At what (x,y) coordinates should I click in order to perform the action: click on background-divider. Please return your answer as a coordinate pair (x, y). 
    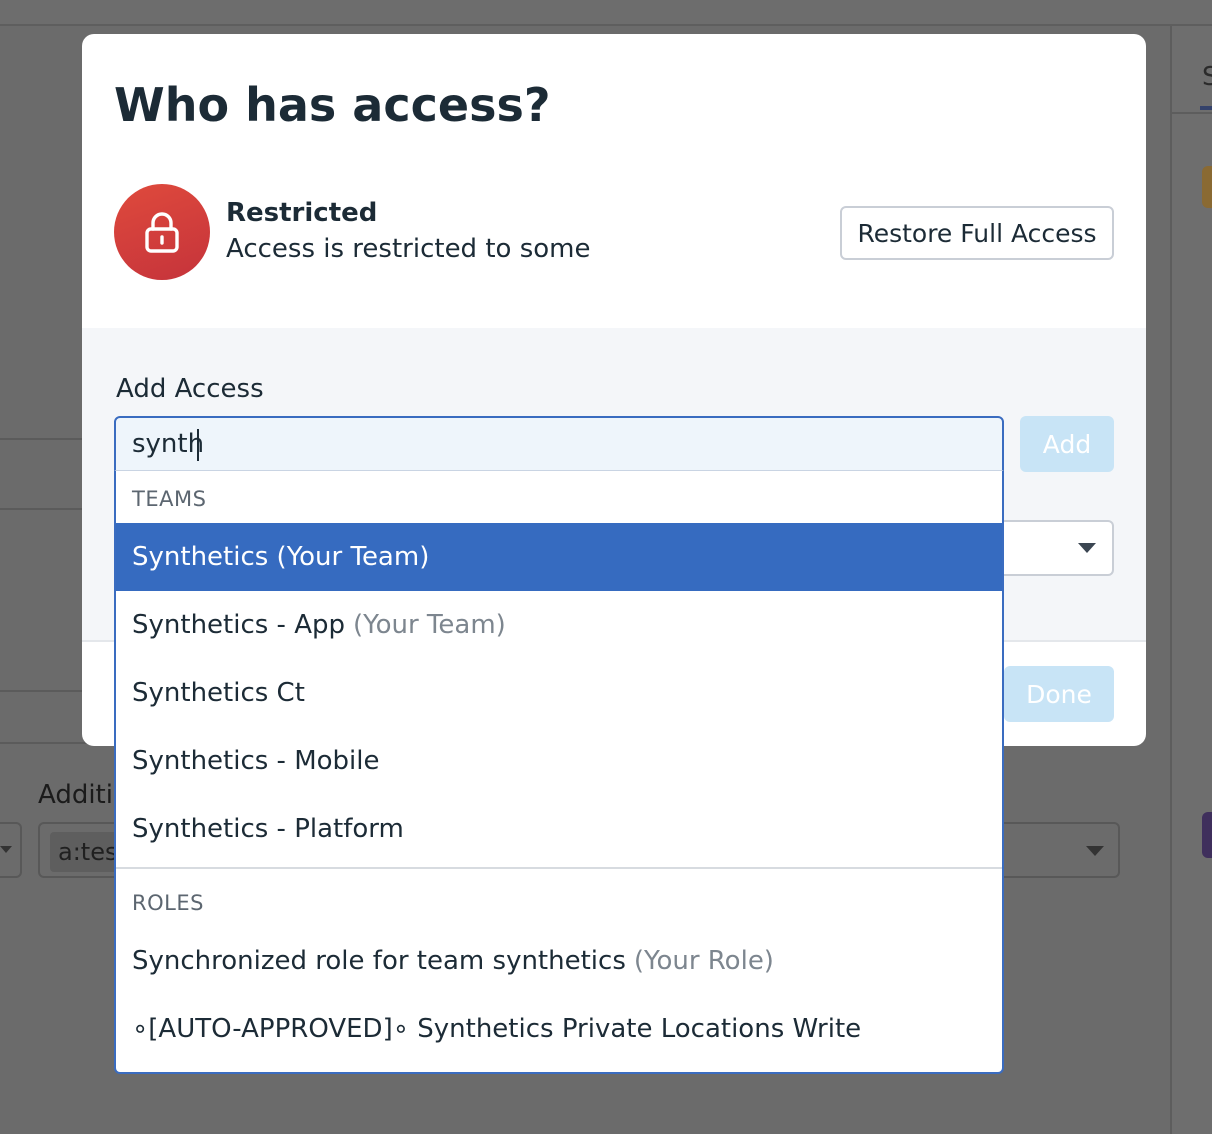
    Looking at the image, I should click on (1192, 113).